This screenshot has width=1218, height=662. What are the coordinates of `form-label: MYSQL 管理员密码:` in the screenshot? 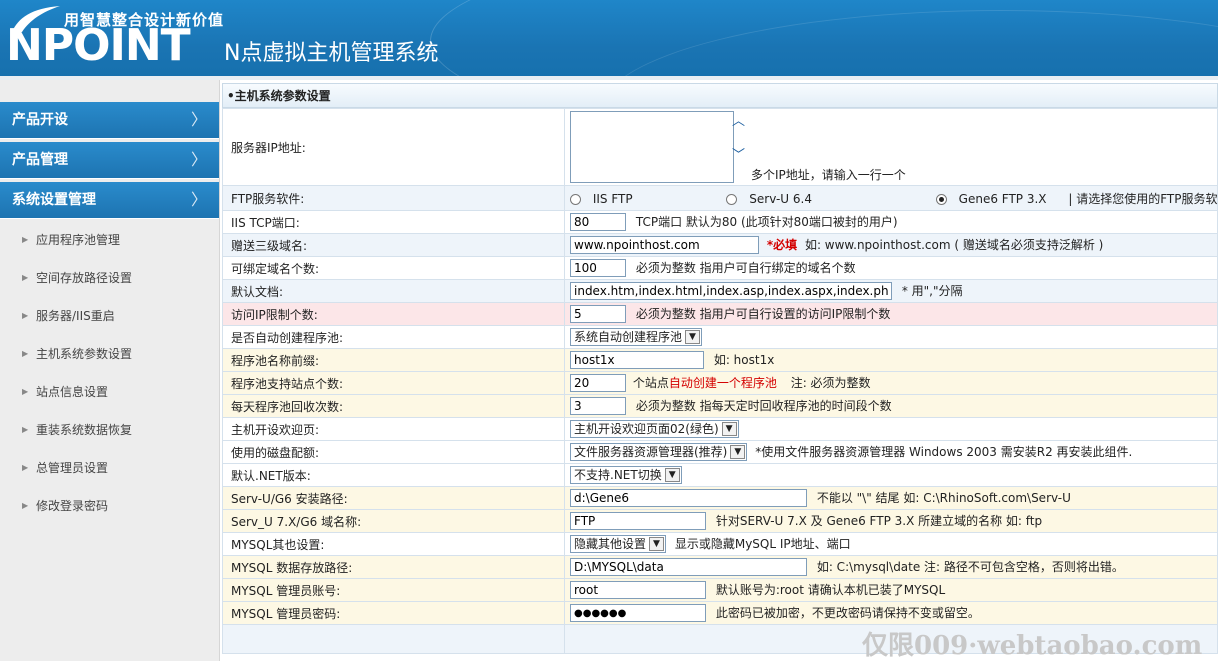 It's located at (393, 613).